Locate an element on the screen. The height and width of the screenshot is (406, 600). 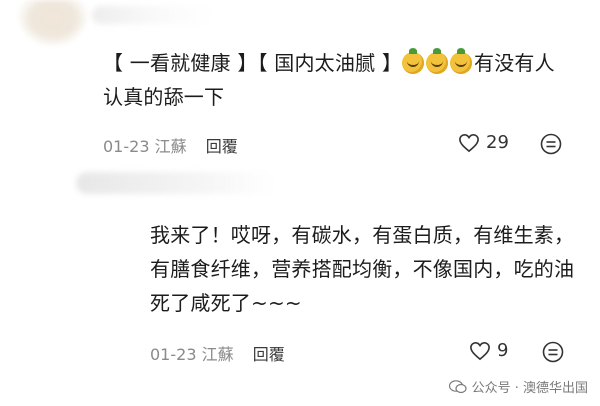
like-count: 29 is located at coordinates (497, 142).